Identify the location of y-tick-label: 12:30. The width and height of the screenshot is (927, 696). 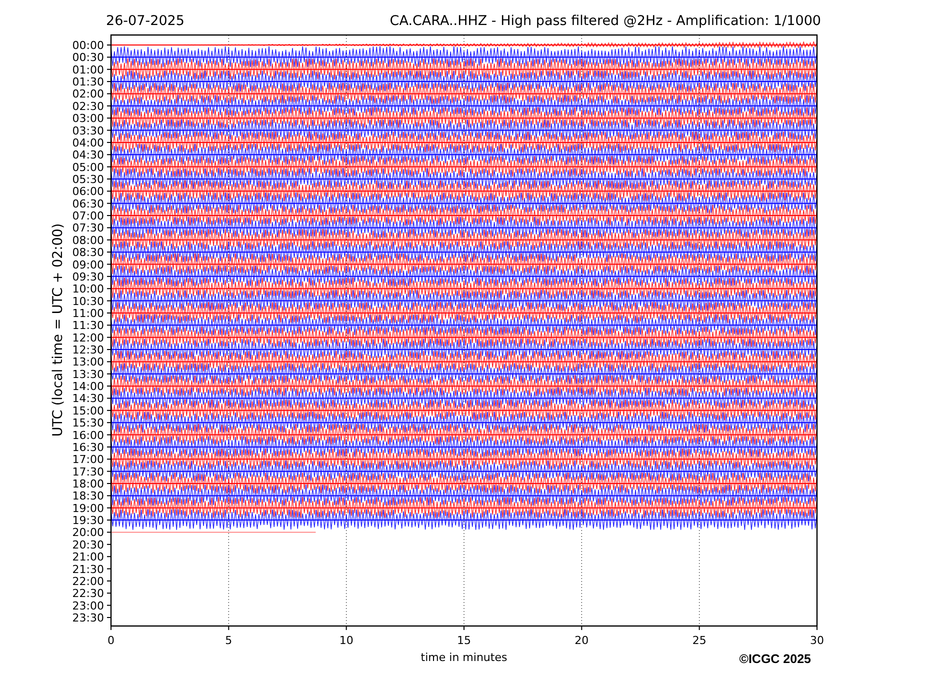
(88, 350).